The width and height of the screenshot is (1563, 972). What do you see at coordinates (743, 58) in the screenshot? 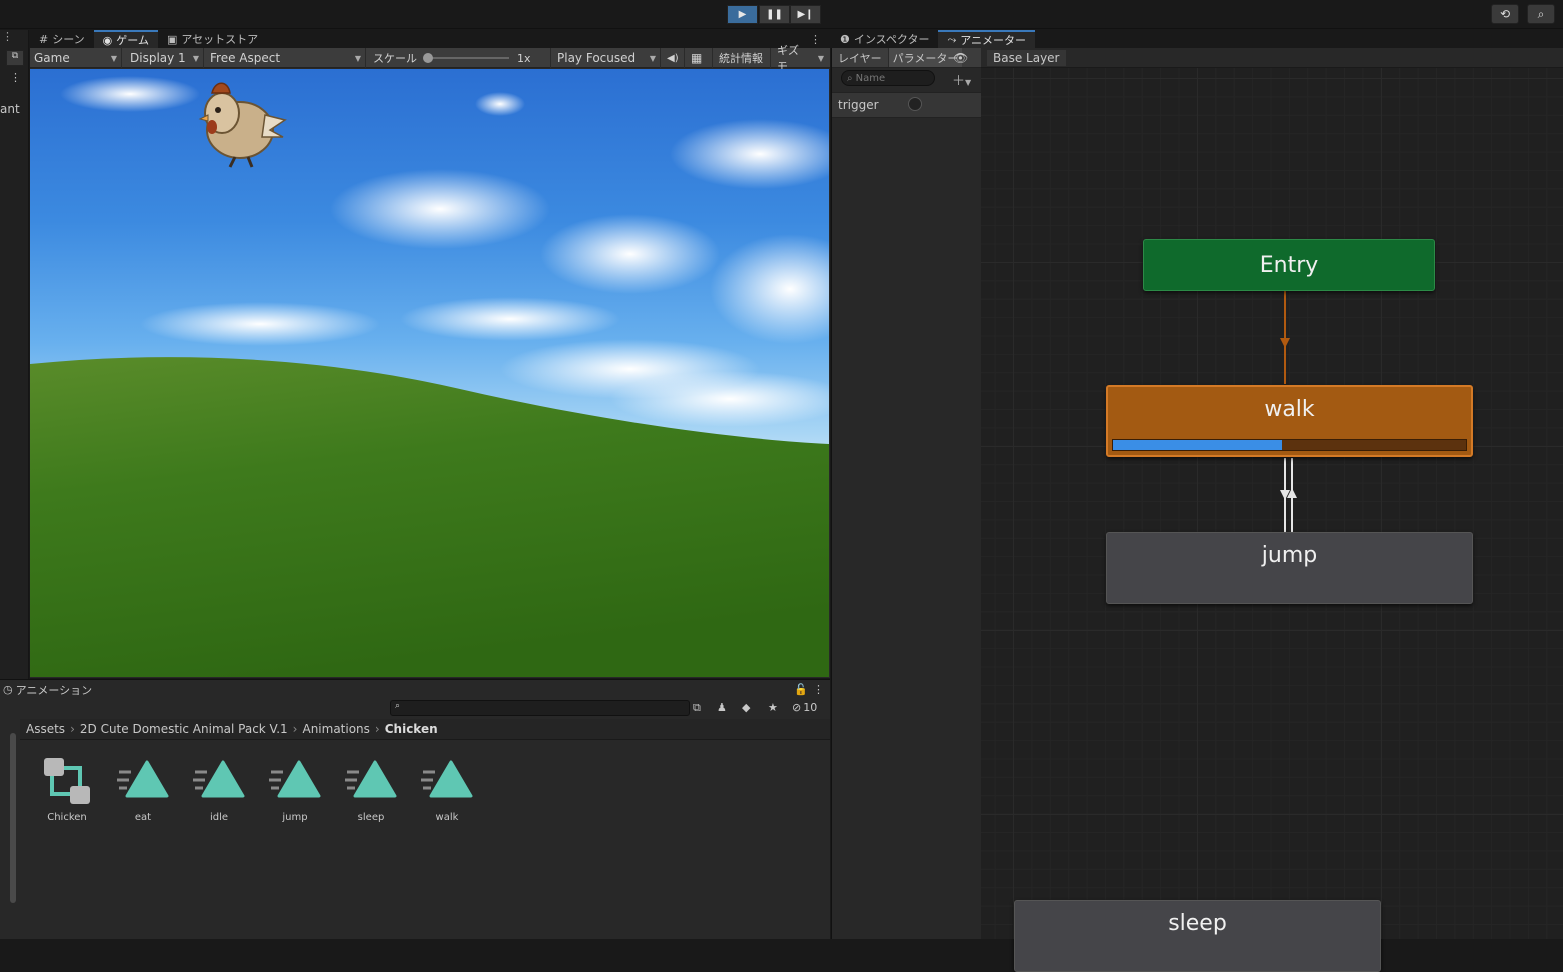
I see `stats-button: 統計情報` at bounding box center [743, 58].